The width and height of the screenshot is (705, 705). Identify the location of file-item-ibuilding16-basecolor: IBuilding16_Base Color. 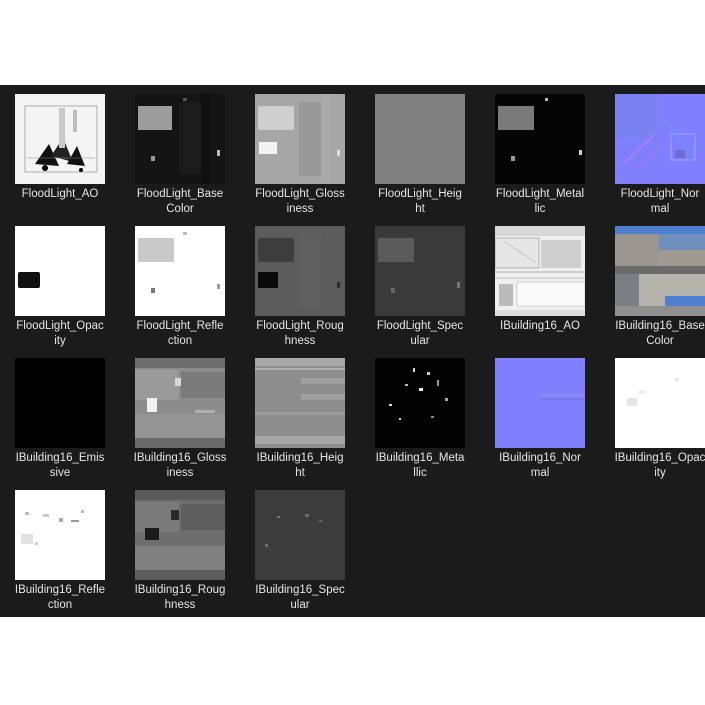
(652, 283).